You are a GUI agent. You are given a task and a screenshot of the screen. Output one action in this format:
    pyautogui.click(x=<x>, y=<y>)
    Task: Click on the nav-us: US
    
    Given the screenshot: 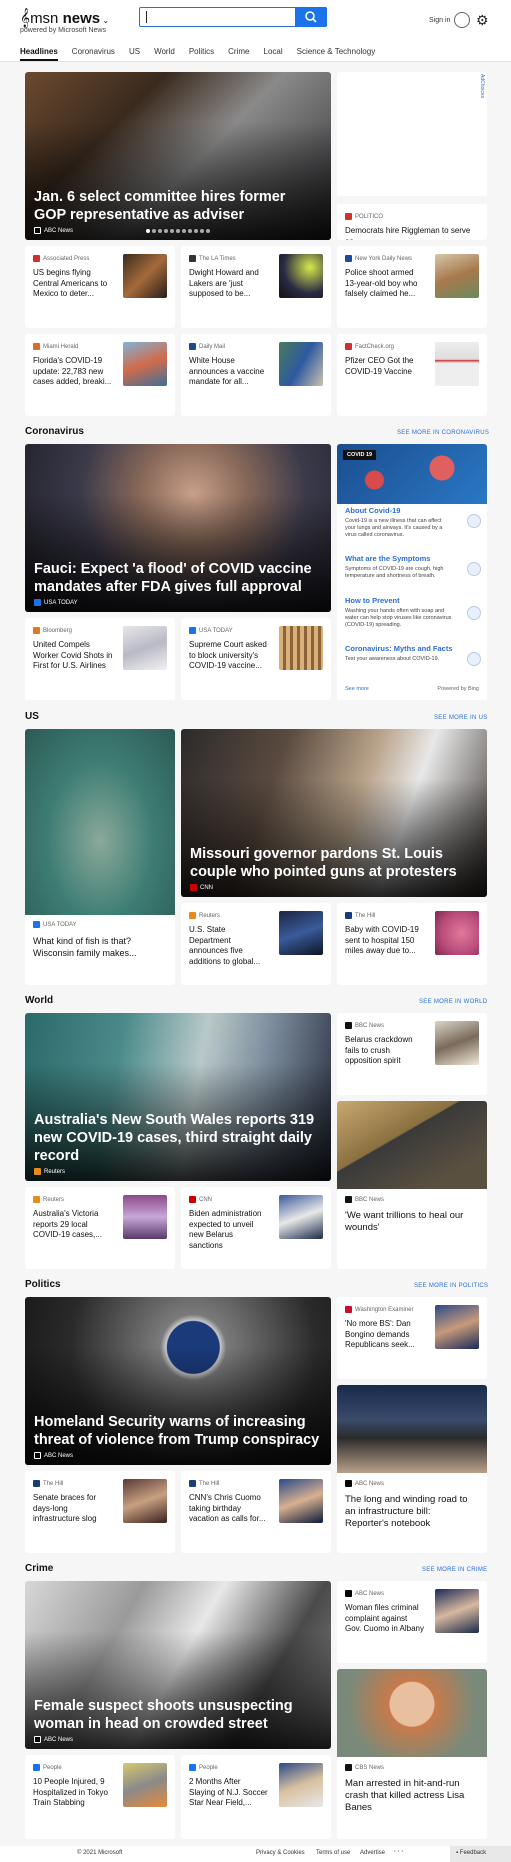 What is the action you would take?
    pyautogui.click(x=134, y=54)
    